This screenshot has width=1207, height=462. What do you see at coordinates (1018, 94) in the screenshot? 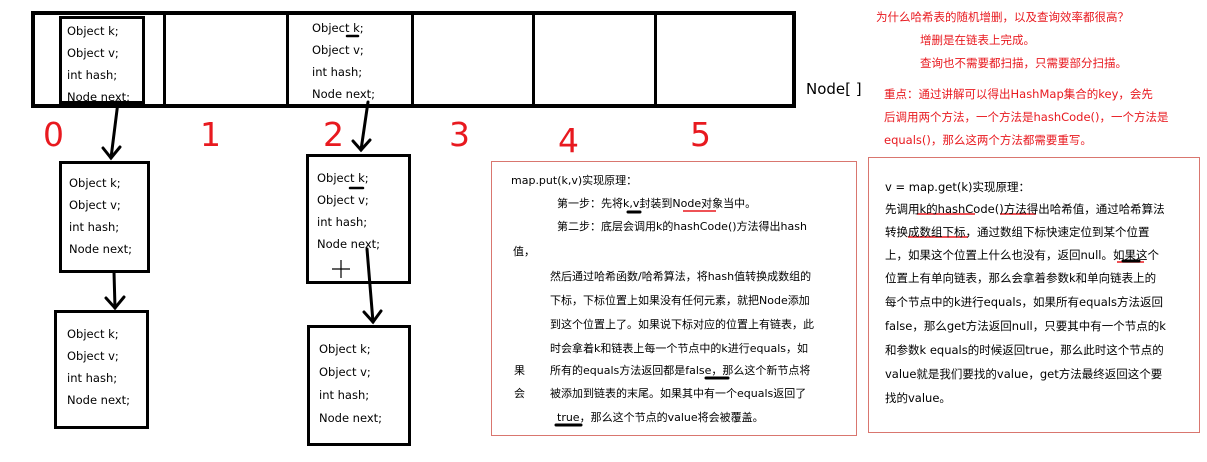
I see `note-key-line: 重点：通过讲解可以得出HashMap集合的key，会先` at bounding box center [1018, 94].